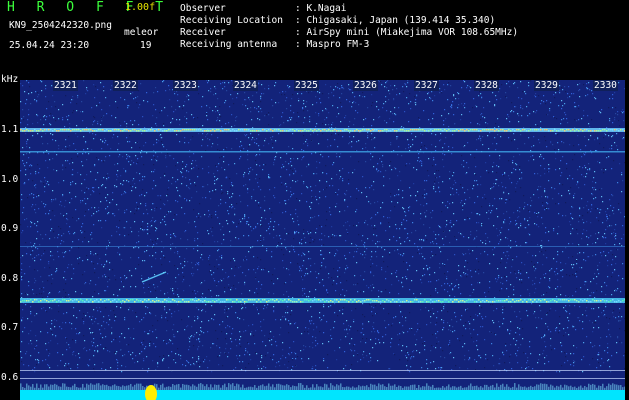 The image size is (629, 400). Describe the element at coordinates (10, 327) in the screenshot. I see `y-tick-label: 0.7` at that location.